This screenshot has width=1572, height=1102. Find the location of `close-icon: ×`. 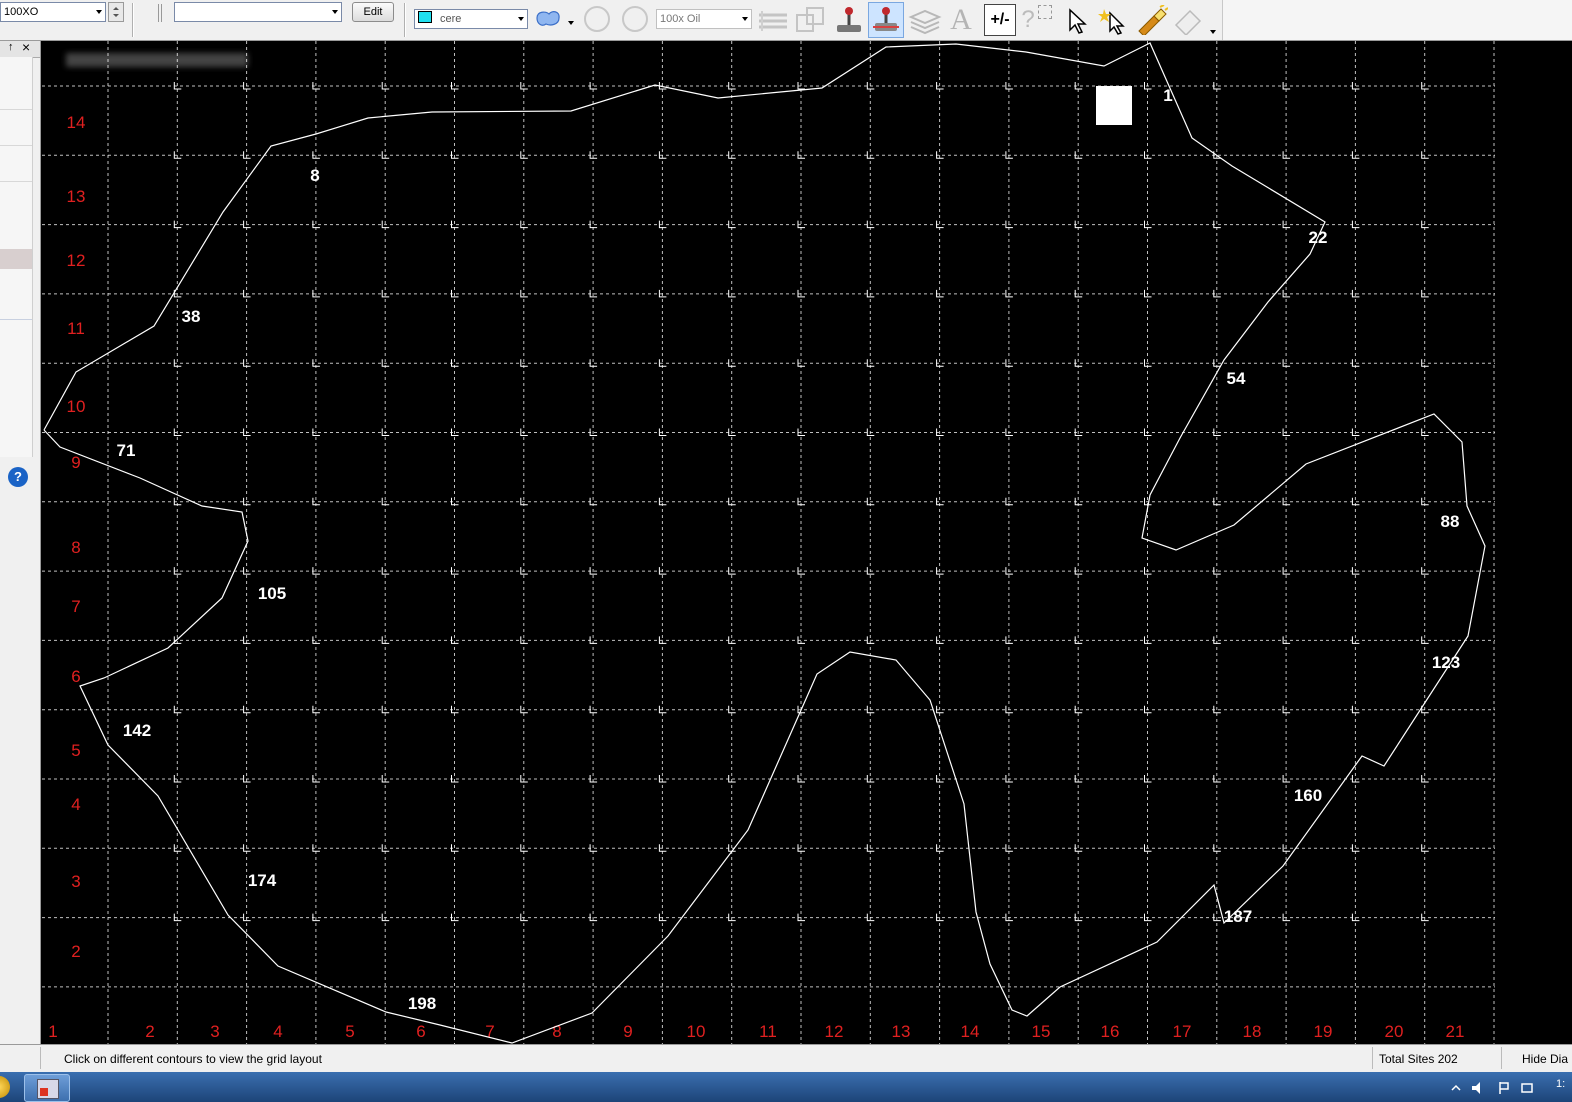

close-icon: × is located at coordinates (26, 47).